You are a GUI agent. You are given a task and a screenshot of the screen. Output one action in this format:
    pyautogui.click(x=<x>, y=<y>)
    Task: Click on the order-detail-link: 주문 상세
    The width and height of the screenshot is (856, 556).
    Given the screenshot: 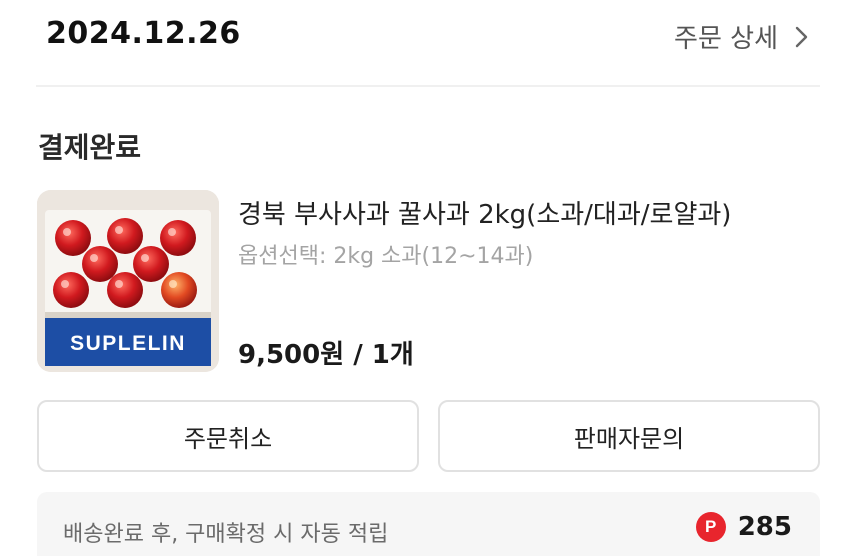 What is the action you would take?
    pyautogui.click(x=743, y=36)
    